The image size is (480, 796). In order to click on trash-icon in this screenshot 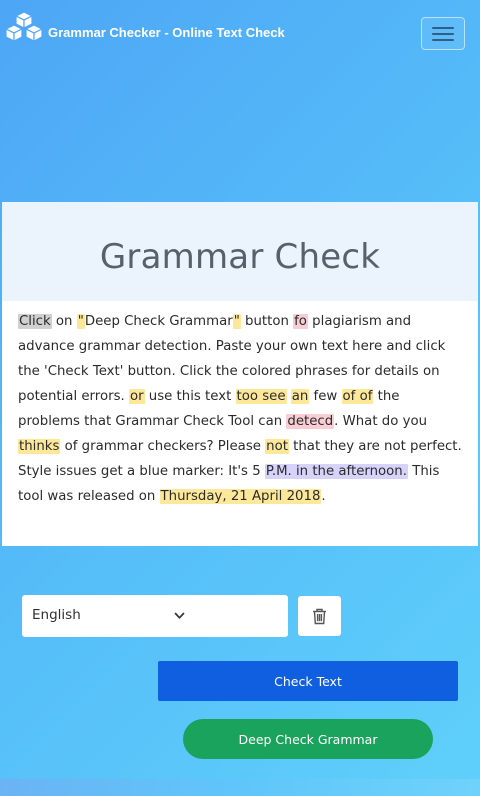, I will do `click(319, 616)`.